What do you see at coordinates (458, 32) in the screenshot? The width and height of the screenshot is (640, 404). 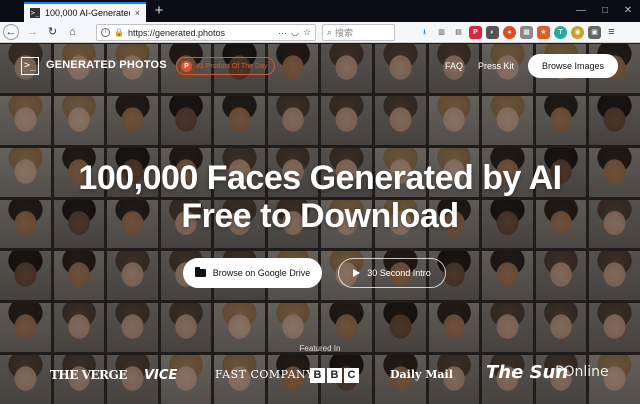 I see `sidebar-icon: ▤` at bounding box center [458, 32].